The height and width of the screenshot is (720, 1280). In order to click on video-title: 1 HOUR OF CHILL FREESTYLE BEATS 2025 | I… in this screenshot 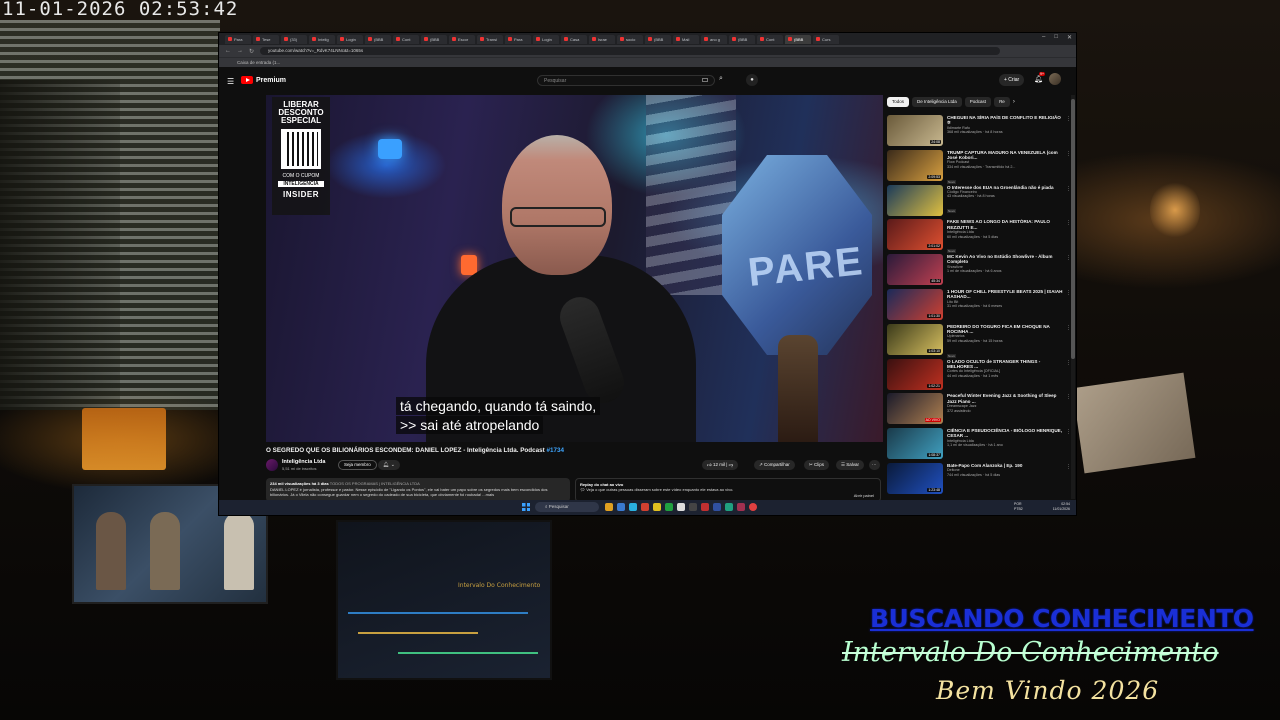, I will do `click(1006, 294)`.